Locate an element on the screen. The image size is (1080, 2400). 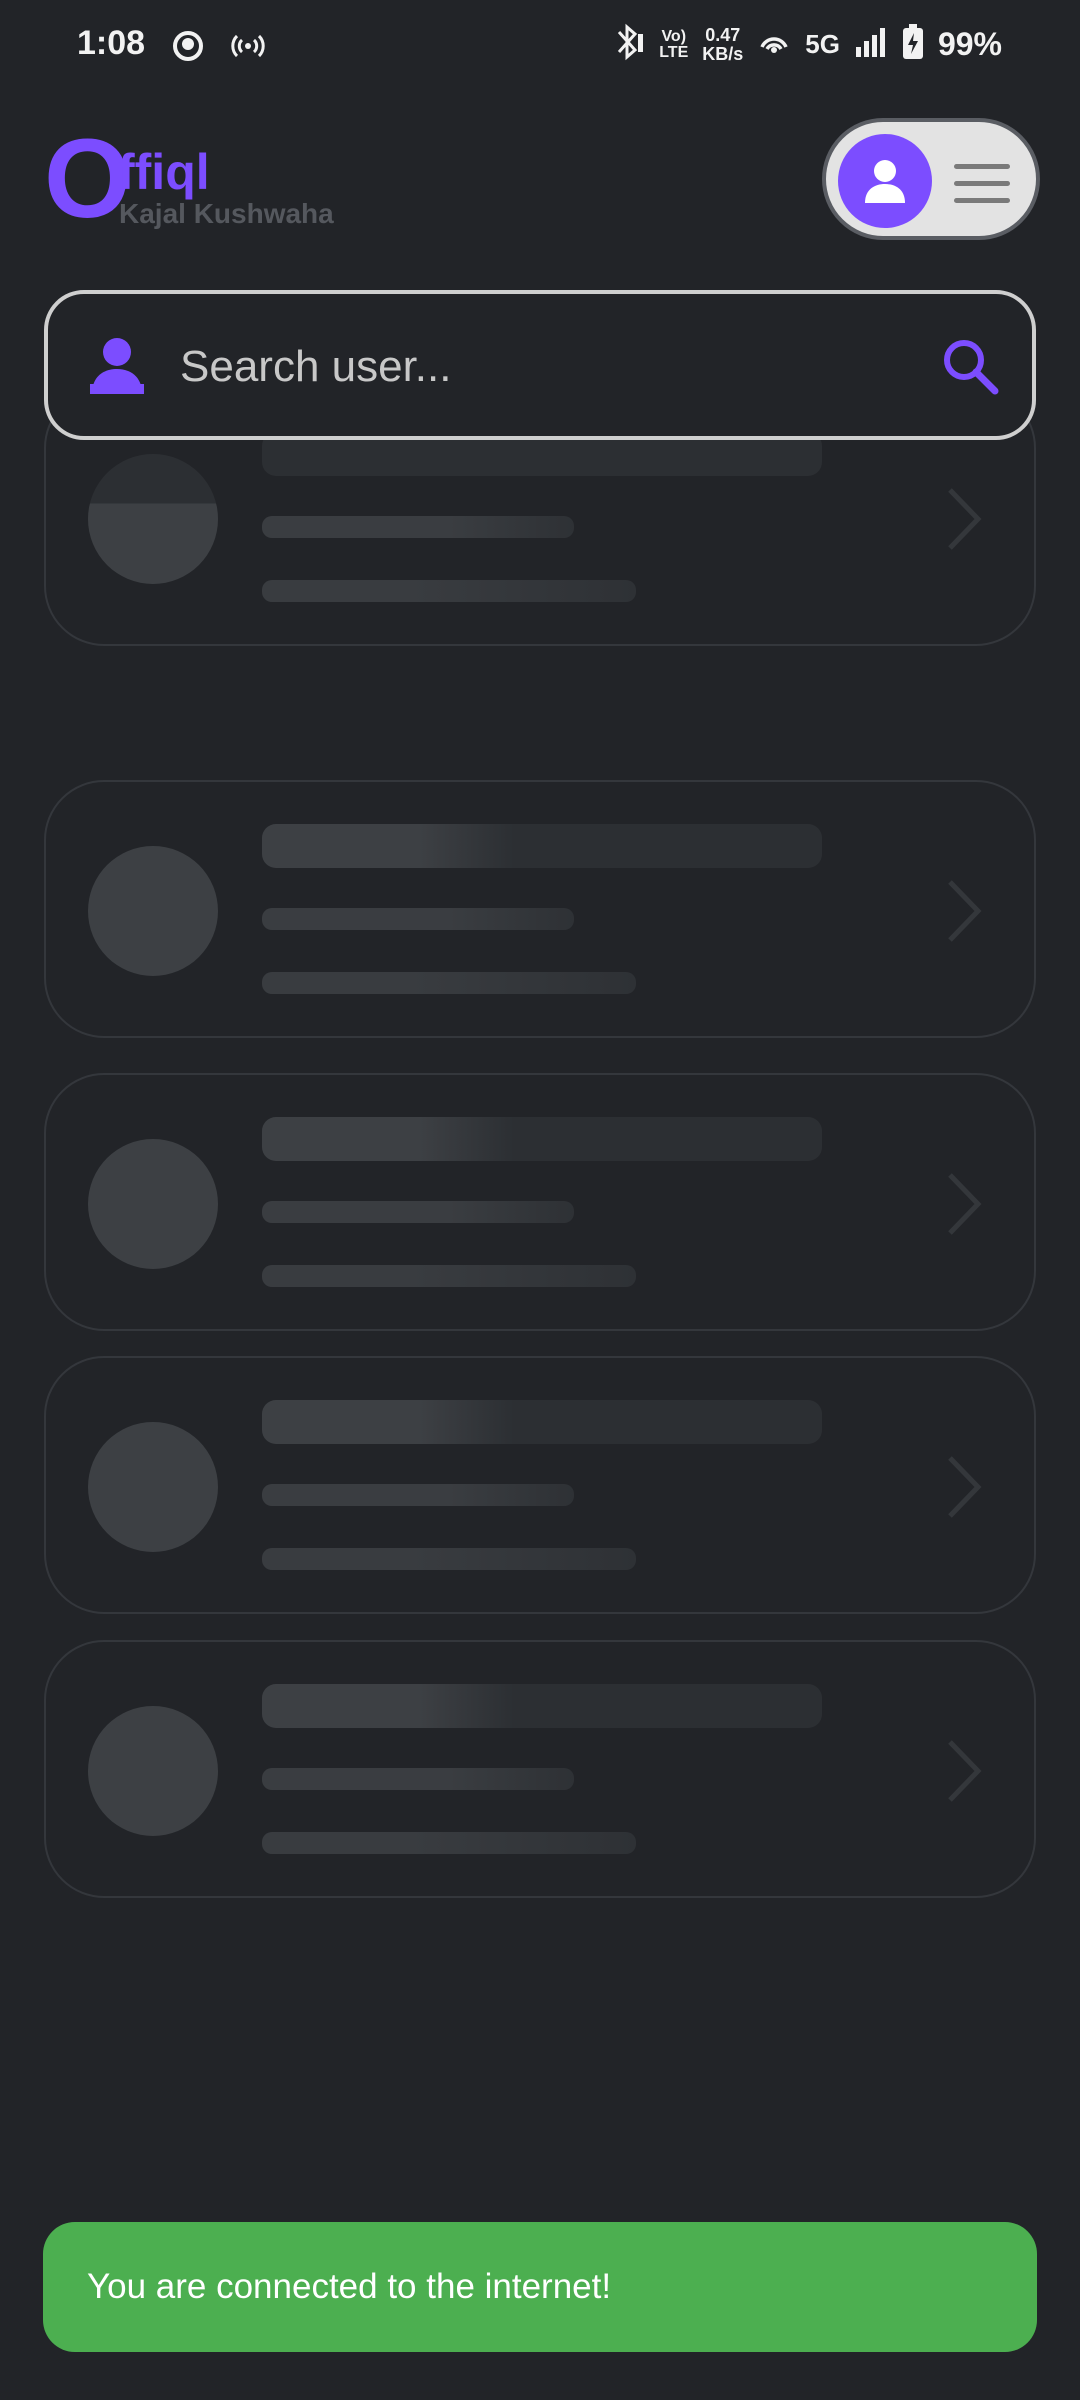
search-input is located at coordinates (540, 367).